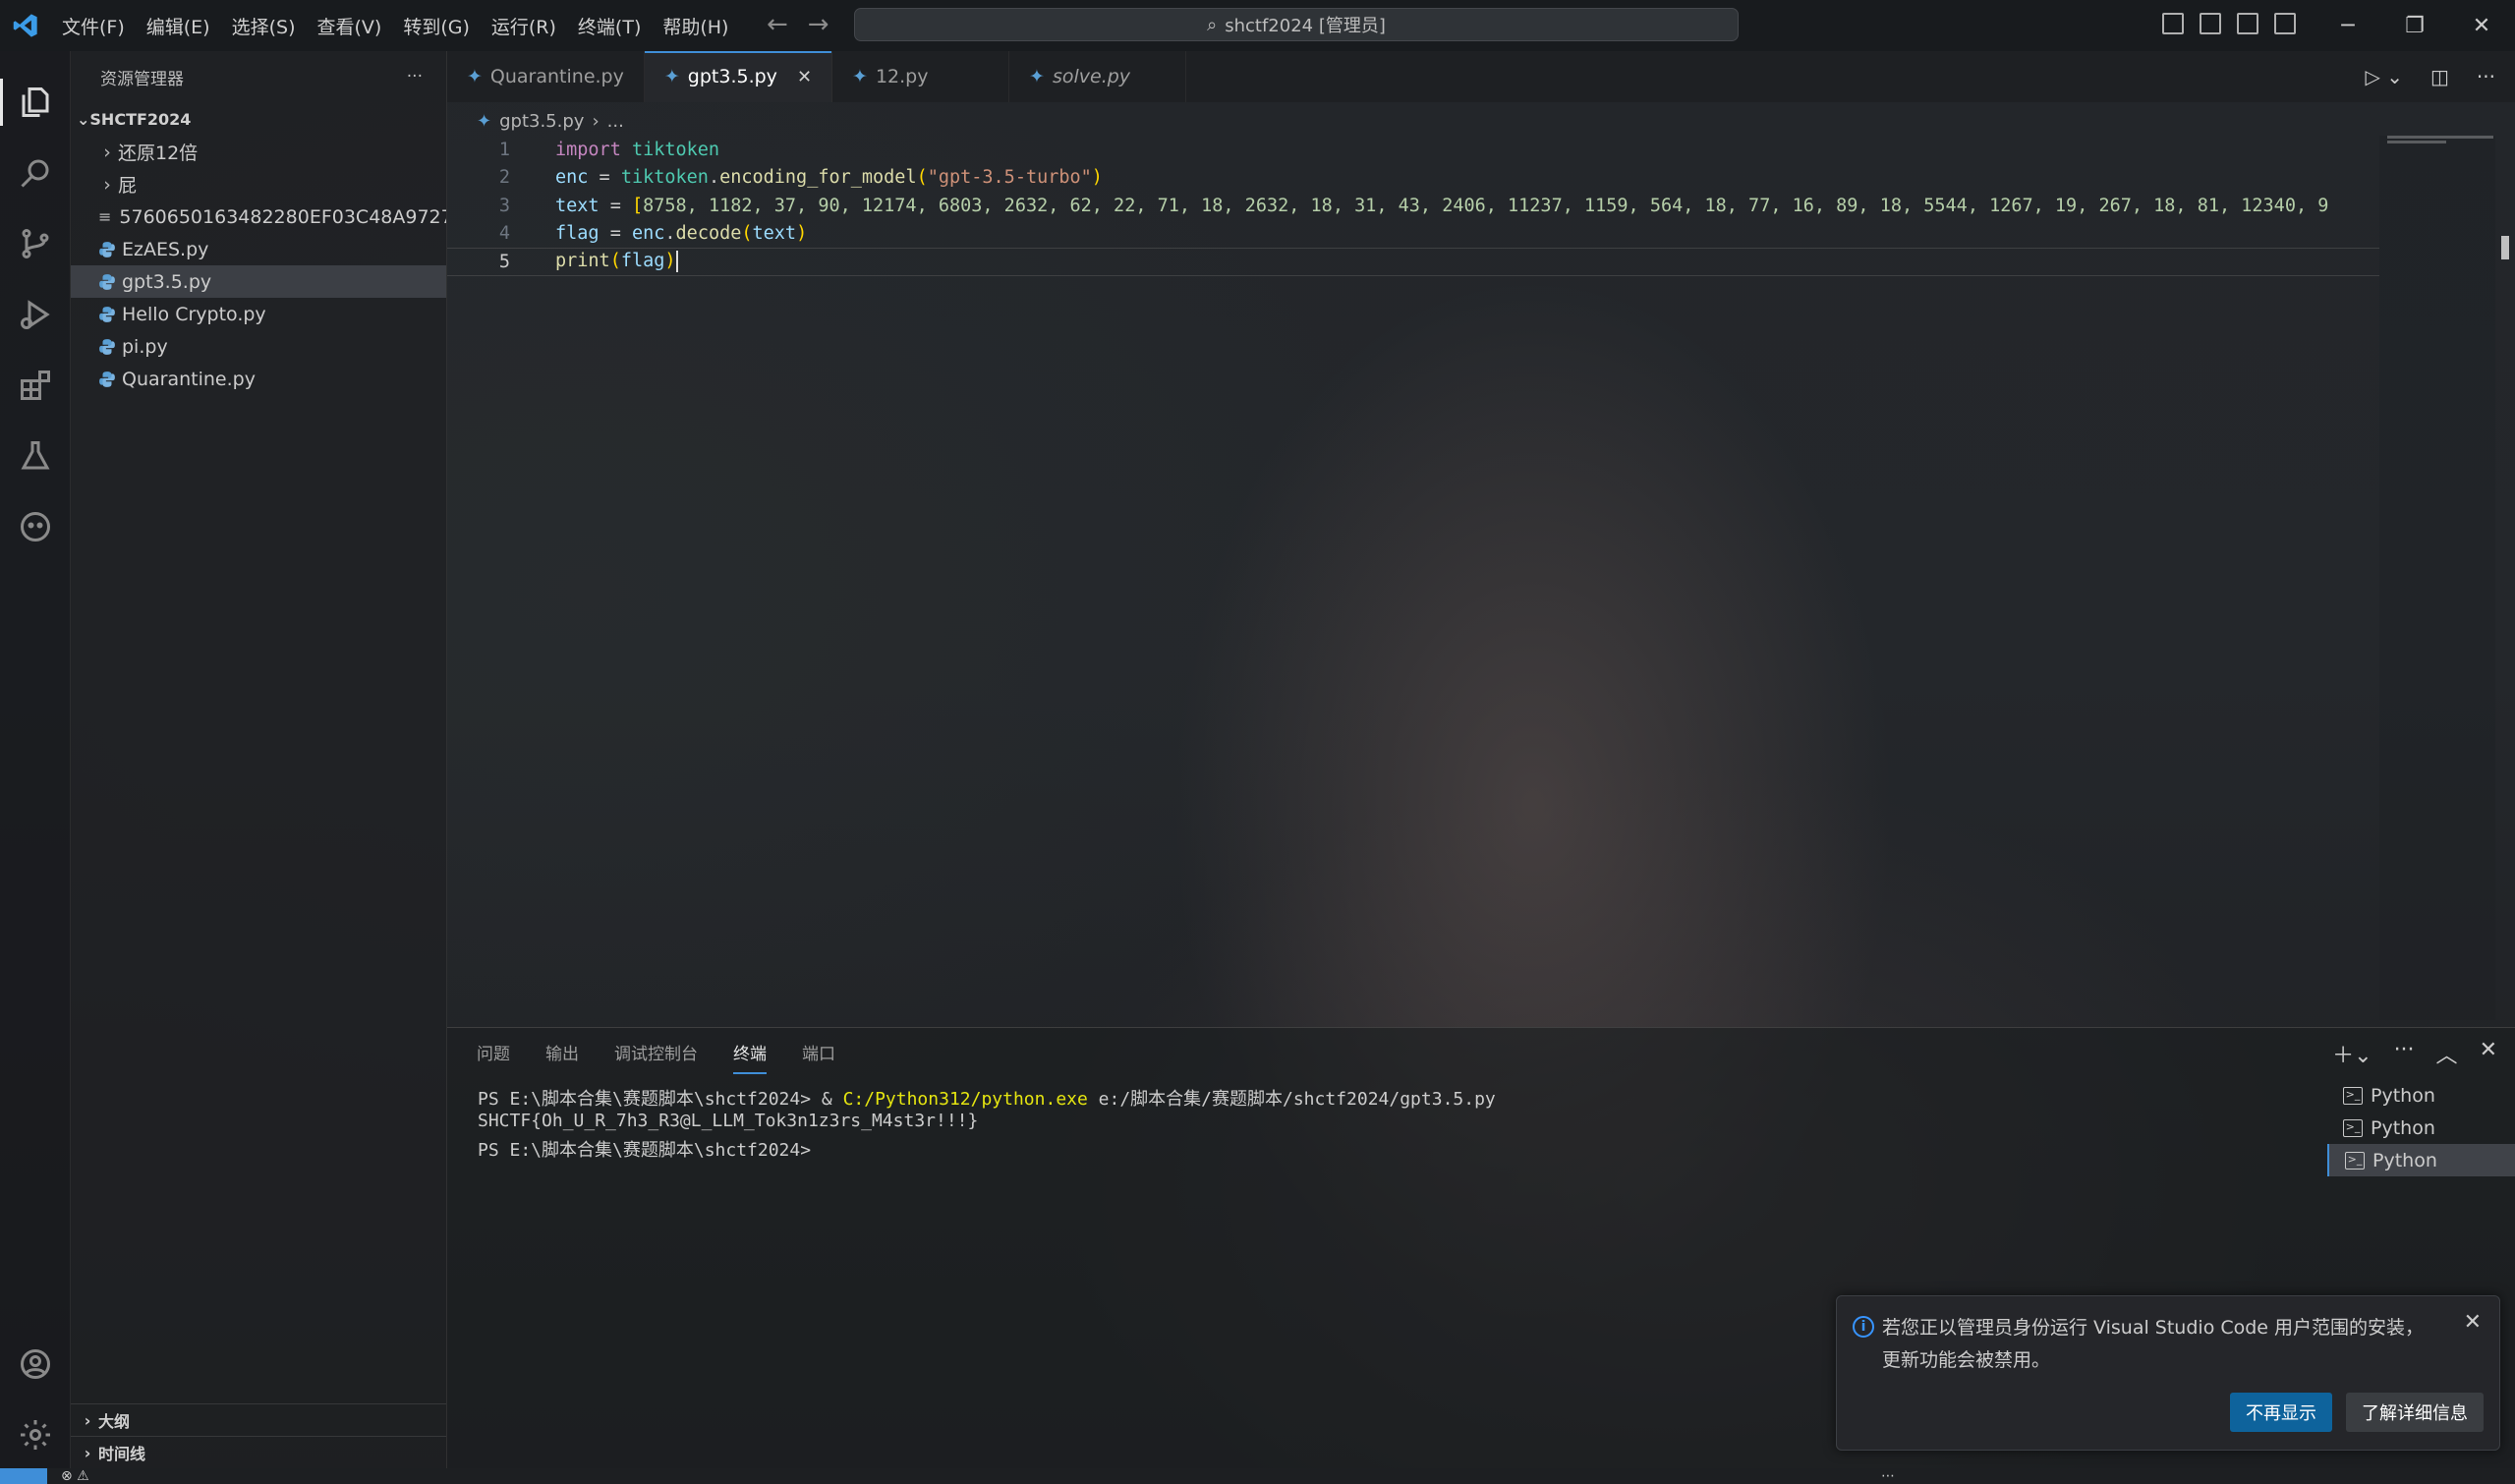 The height and width of the screenshot is (1484, 2515). I want to click on terminal-argument: e:/脚本合集/赛题脚本/shctf2024/gpt3.5.py, so click(1291, 1099).